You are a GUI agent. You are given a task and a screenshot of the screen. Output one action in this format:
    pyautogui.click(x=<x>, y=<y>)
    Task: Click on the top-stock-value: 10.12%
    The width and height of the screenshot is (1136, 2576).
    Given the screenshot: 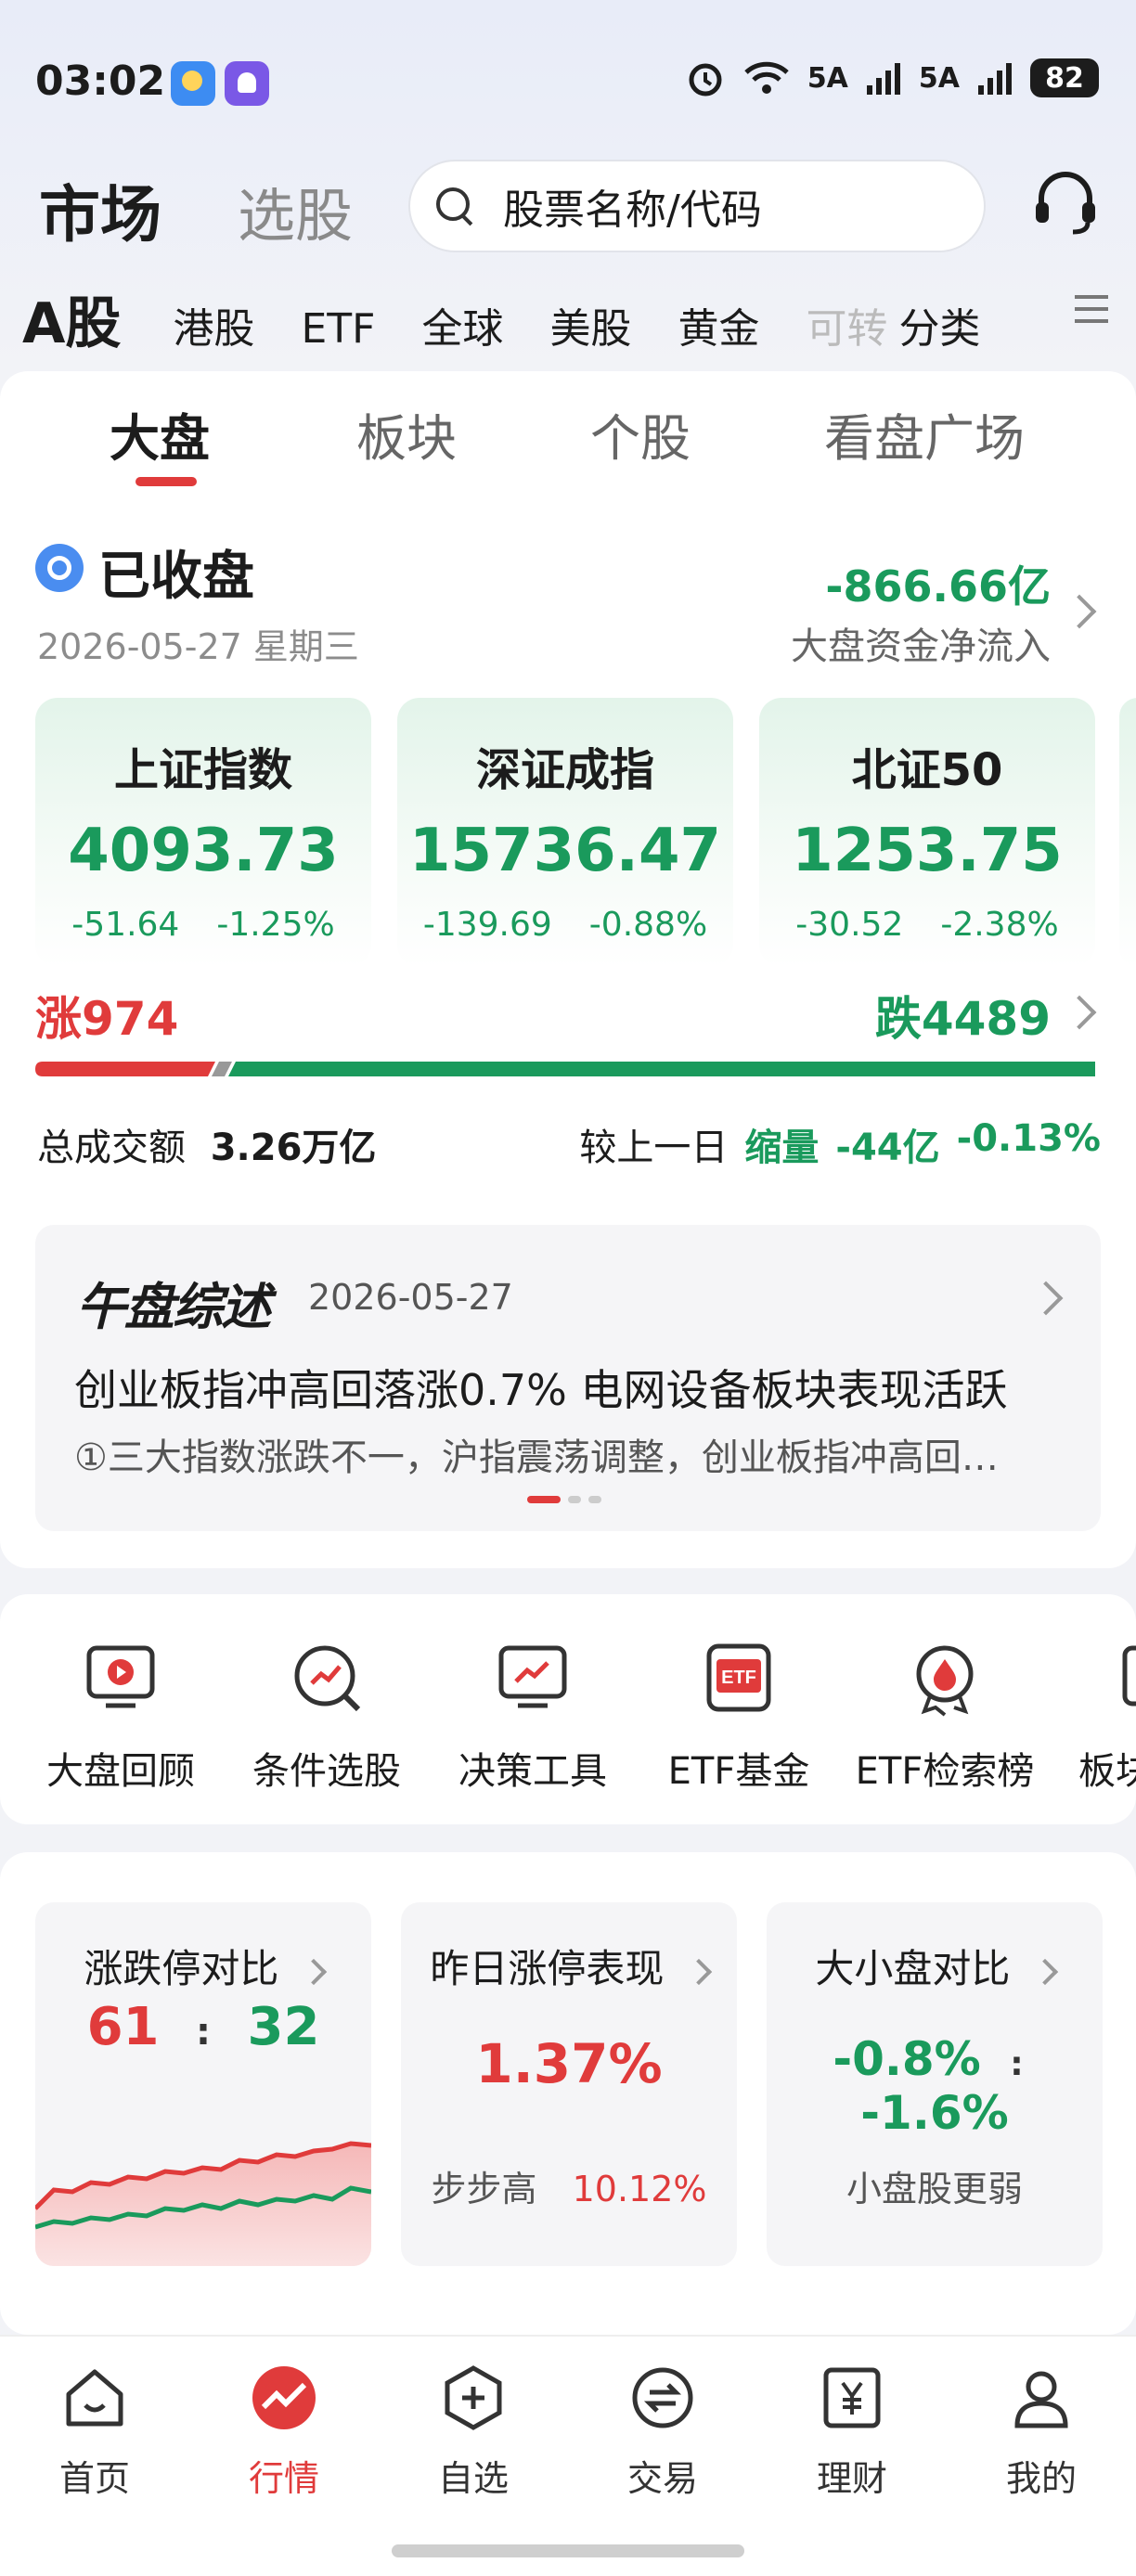 What is the action you would take?
    pyautogui.click(x=639, y=2189)
    